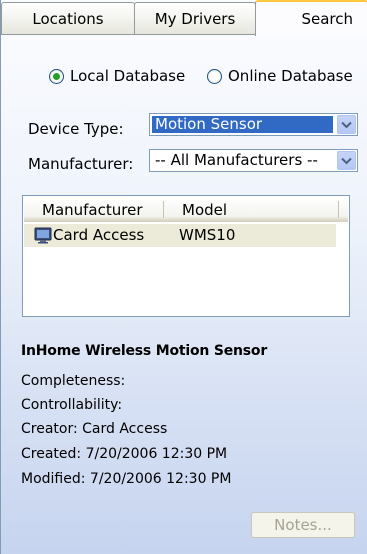  What do you see at coordinates (207, 235) in the screenshot?
I see `row-model: WMS10` at bounding box center [207, 235].